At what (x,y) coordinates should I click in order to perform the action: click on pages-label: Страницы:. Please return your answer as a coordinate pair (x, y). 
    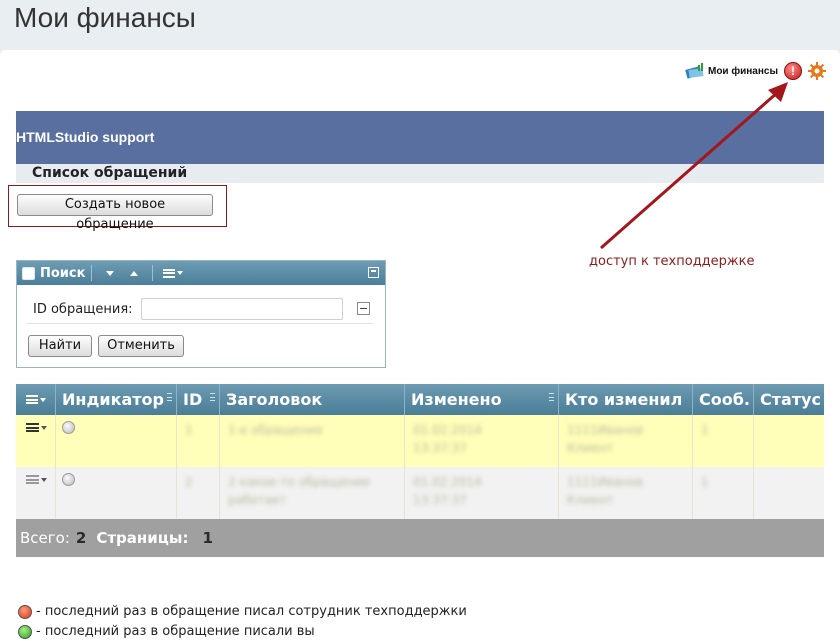
    Looking at the image, I should click on (142, 538).